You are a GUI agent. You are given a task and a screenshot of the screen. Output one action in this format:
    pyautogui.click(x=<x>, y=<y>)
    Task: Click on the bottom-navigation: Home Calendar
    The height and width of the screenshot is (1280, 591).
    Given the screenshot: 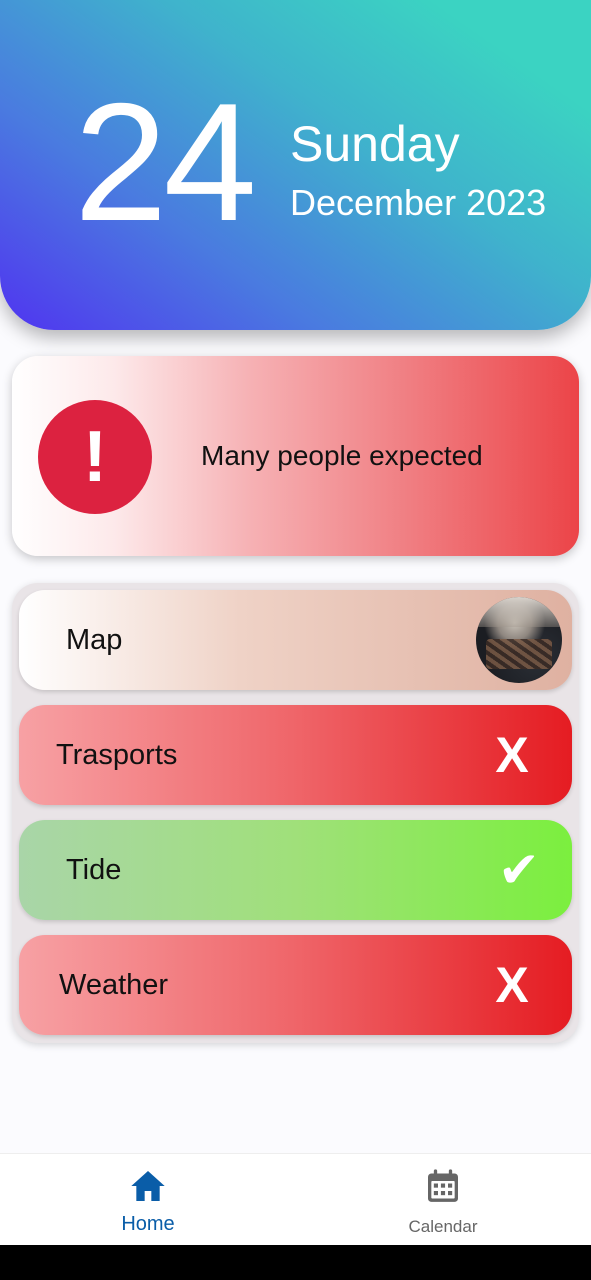 What is the action you would take?
    pyautogui.click(x=295, y=1199)
    